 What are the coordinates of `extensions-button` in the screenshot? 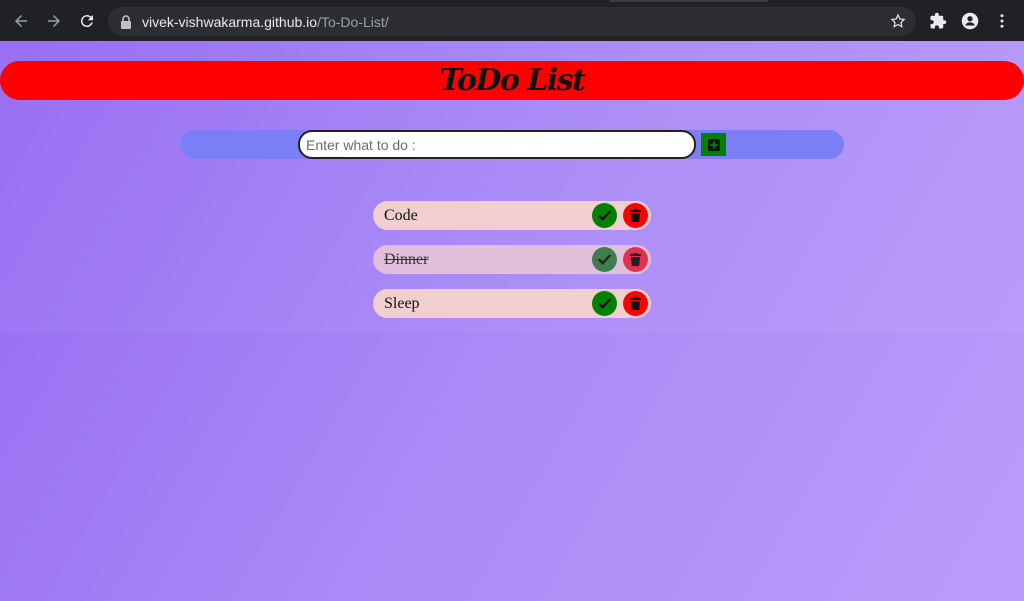 It's located at (938, 21).